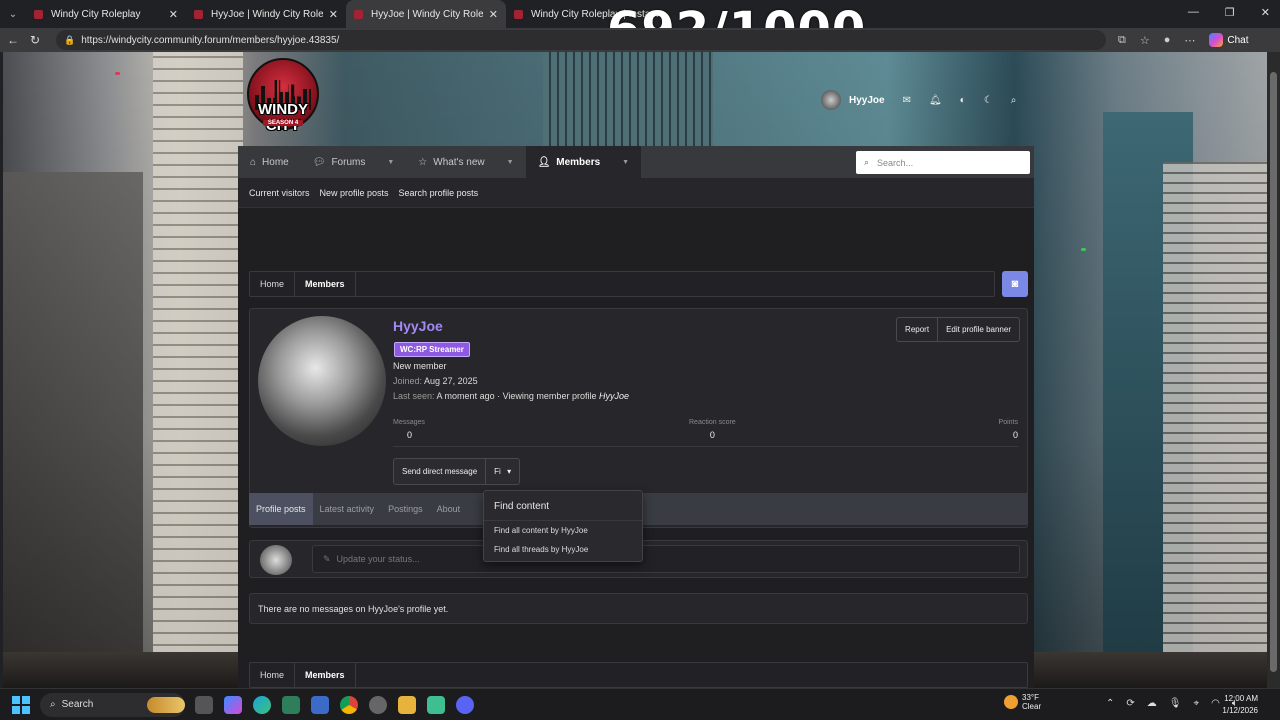 The image size is (1280, 720). I want to click on copilot-icon, so click(233, 704).